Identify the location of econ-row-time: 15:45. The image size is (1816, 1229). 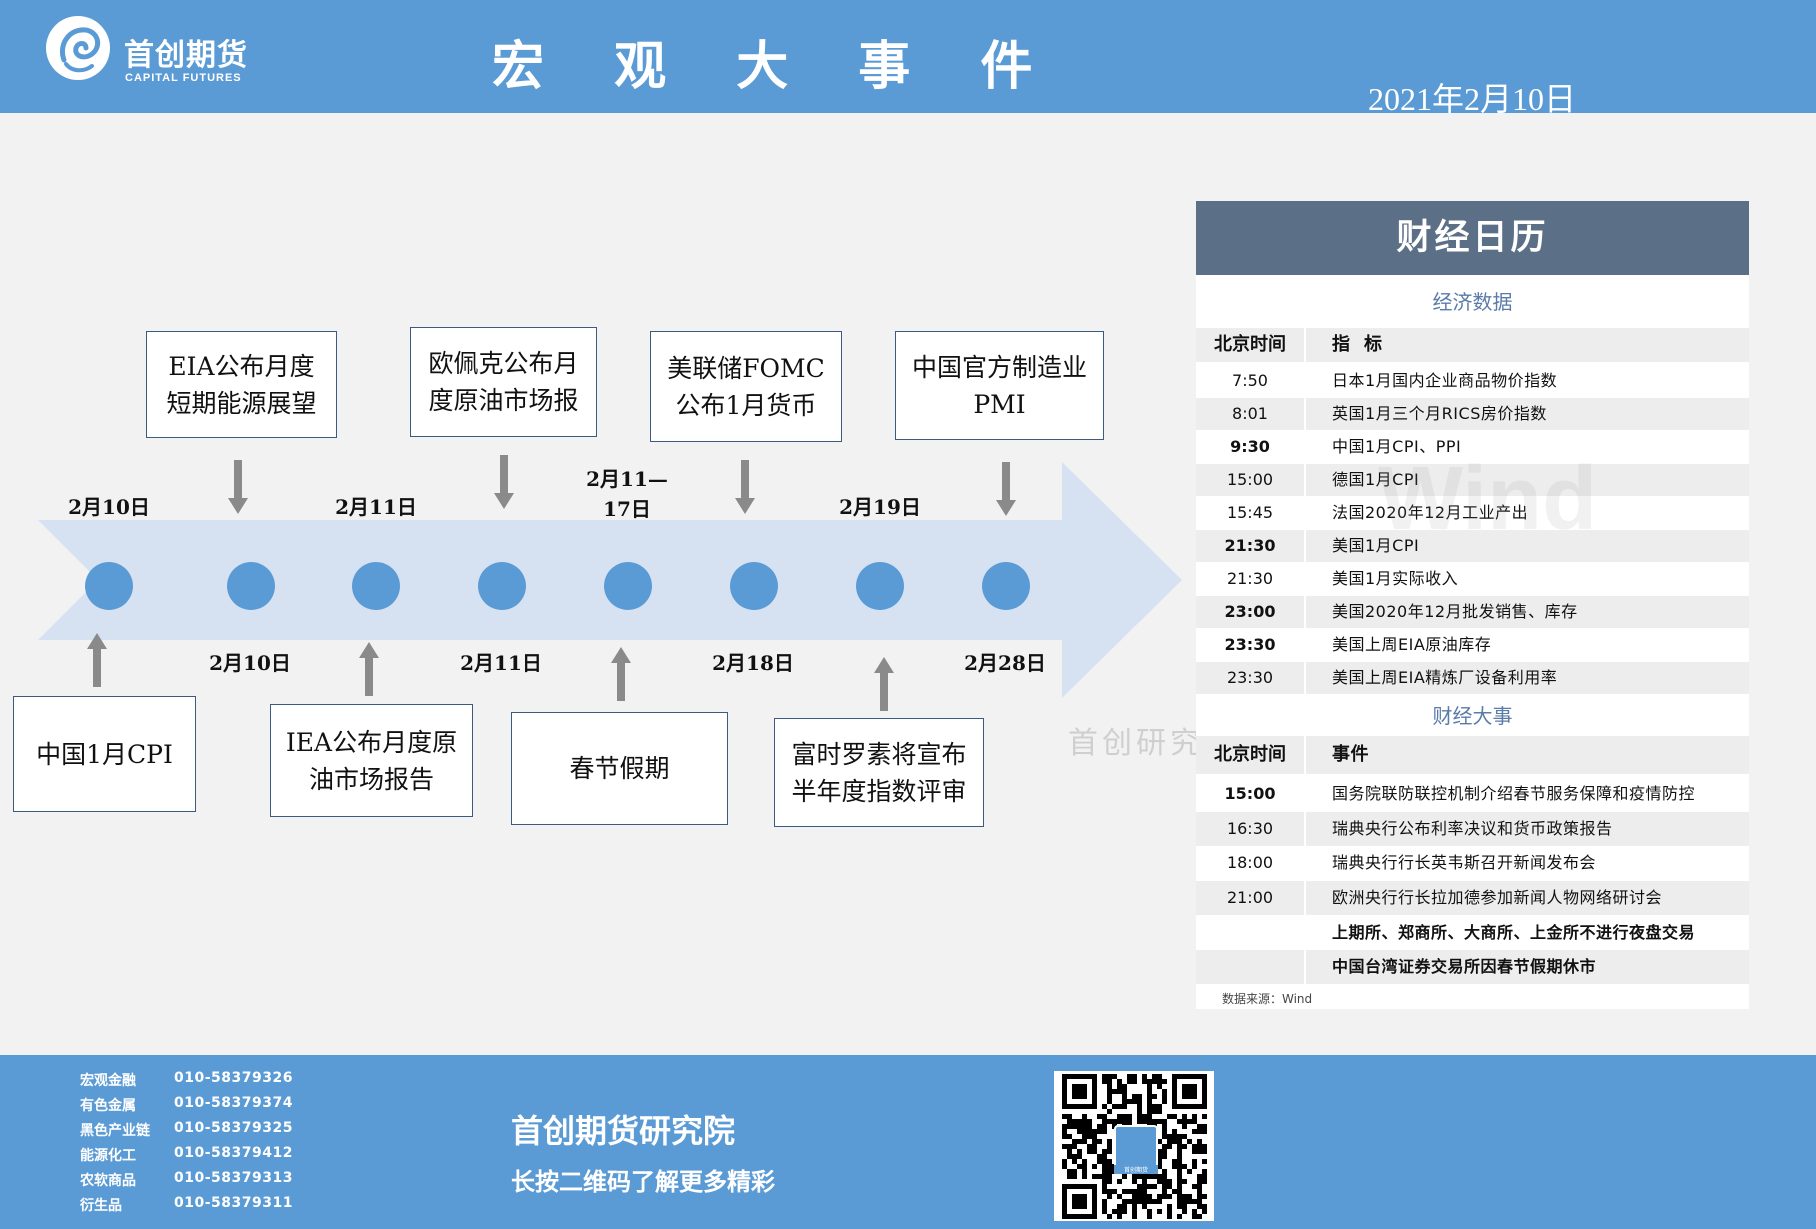
(1250, 512).